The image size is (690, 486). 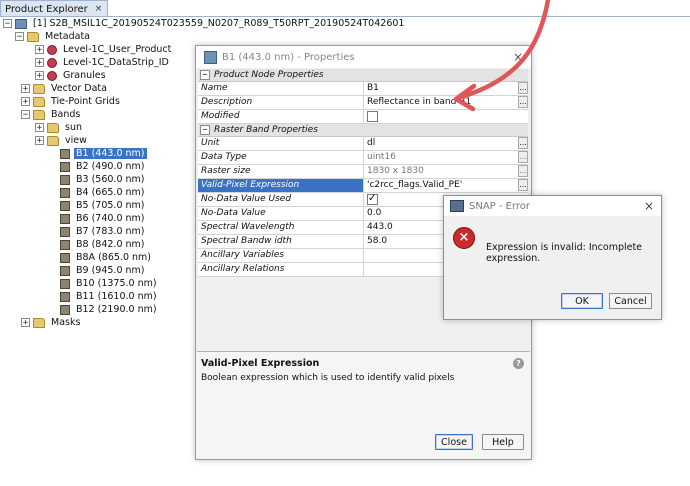 What do you see at coordinates (380, 227) in the screenshot?
I see `property-value-text: 443.0` at bounding box center [380, 227].